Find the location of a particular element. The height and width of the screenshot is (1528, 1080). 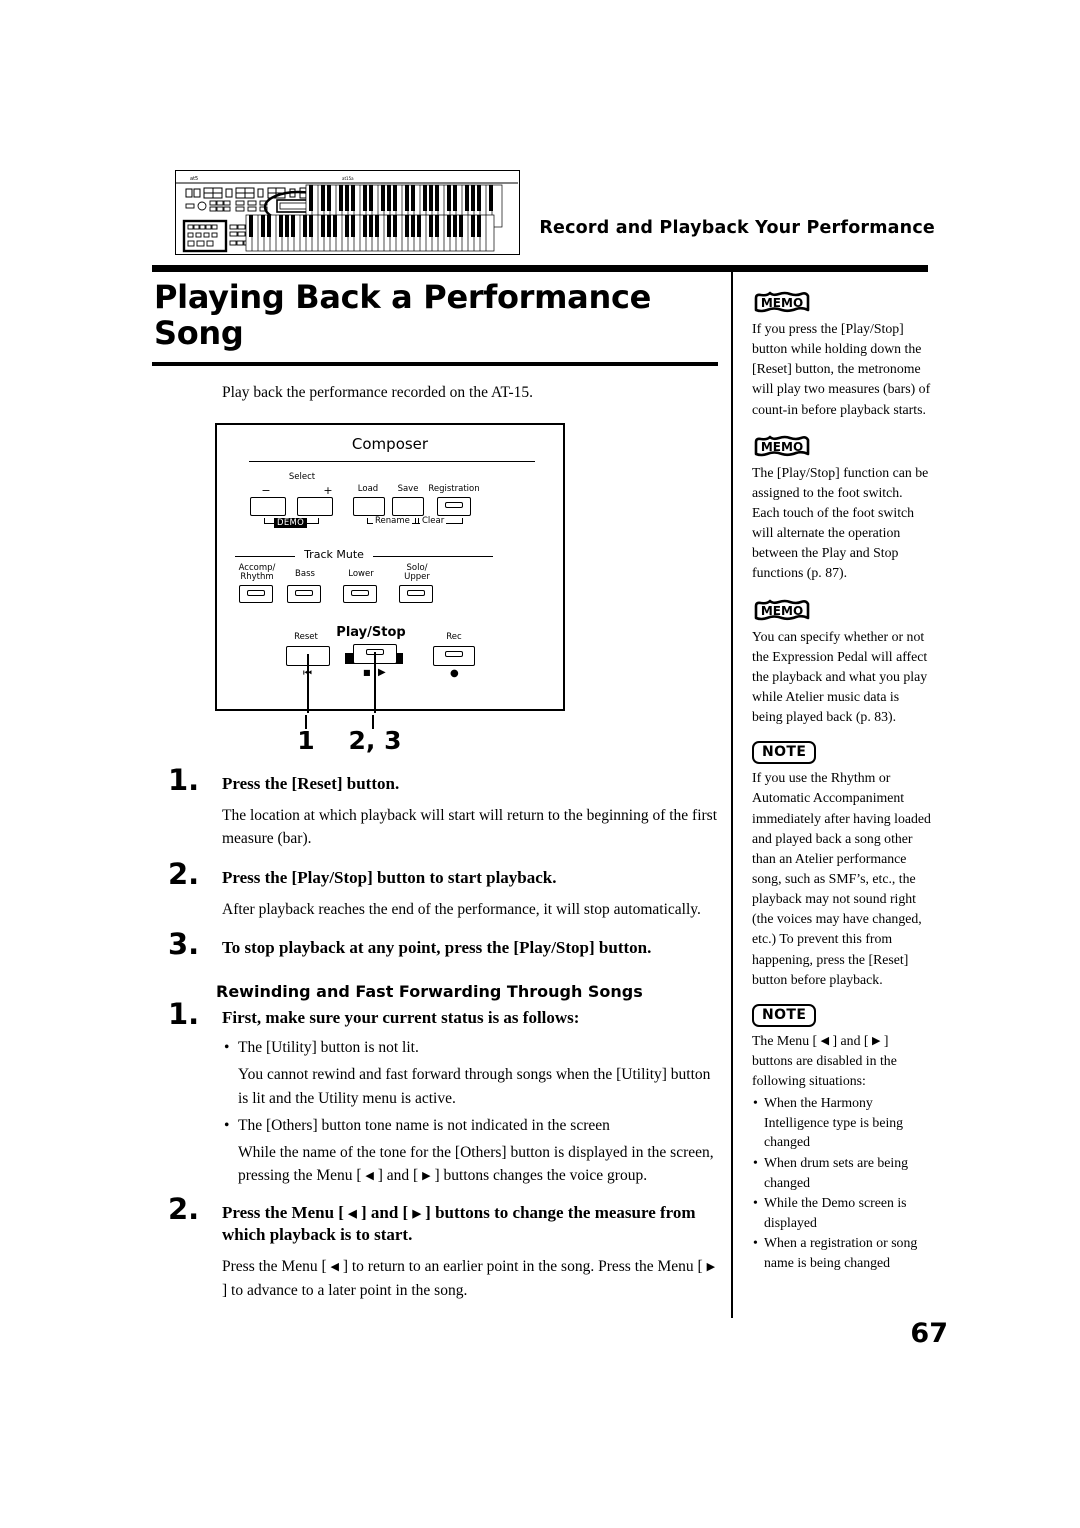

select-minus-button is located at coordinates (268, 506).